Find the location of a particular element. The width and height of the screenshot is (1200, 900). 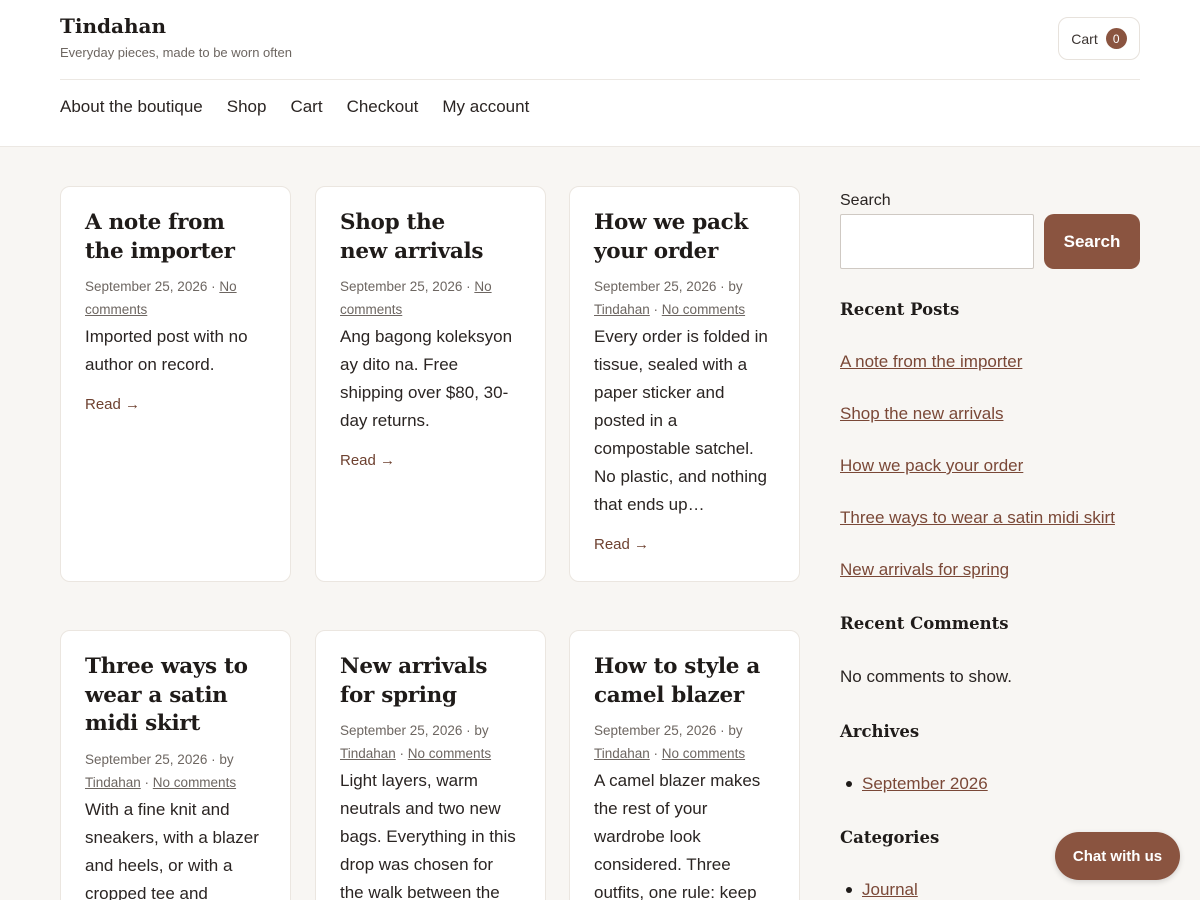

post-title-line: camel blazer is located at coordinates (669, 695).